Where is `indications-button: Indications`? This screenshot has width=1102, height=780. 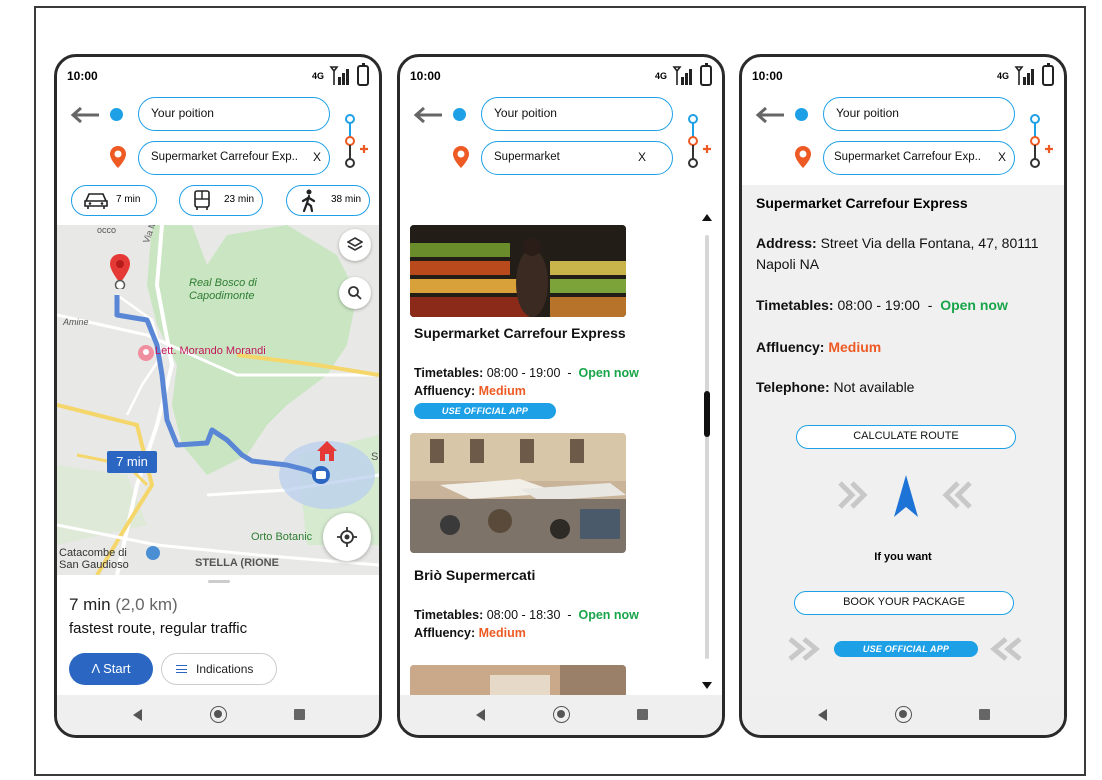
indications-button: Indications is located at coordinates (219, 669).